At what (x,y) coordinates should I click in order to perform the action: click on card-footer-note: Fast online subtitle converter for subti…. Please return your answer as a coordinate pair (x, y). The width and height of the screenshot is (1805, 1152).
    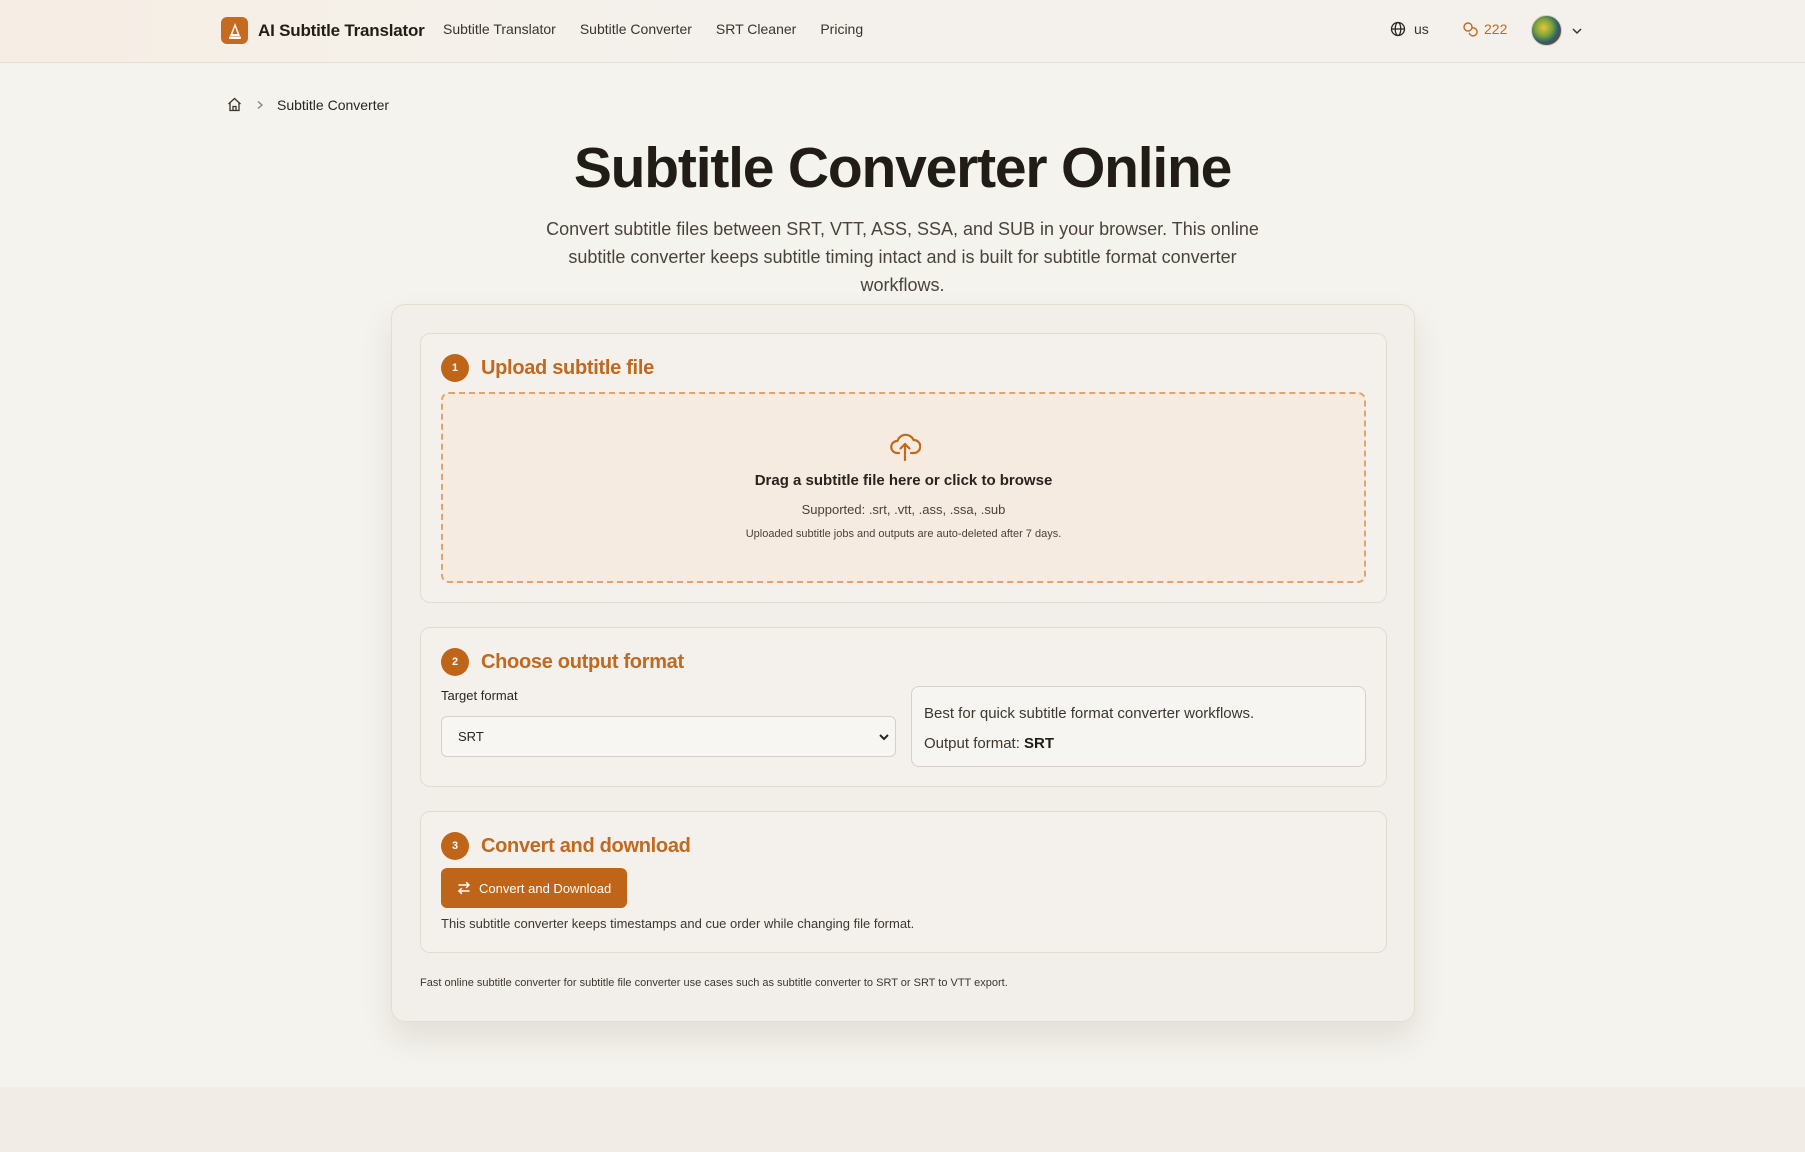
    Looking at the image, I should click on (714, 983).